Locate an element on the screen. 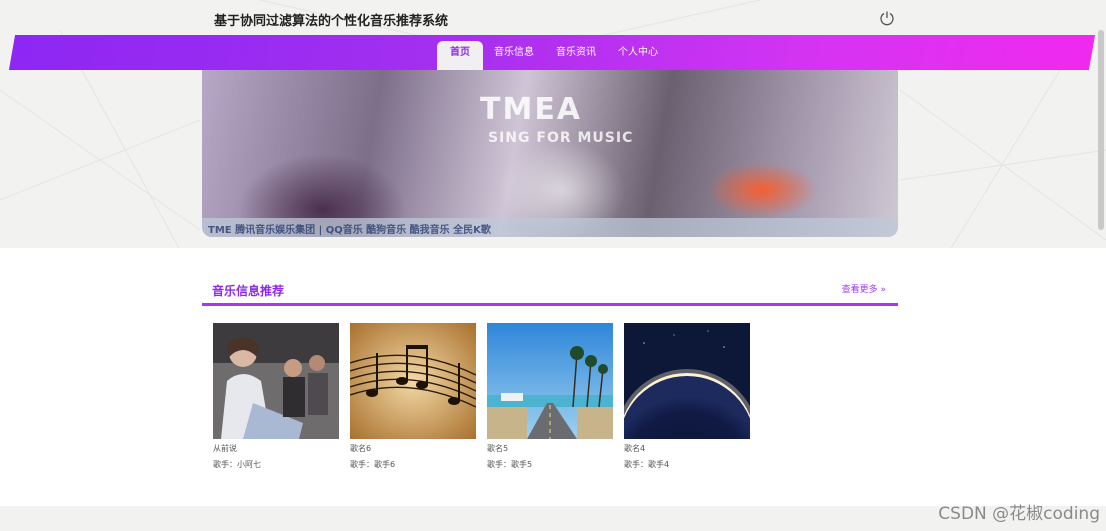 The height and width of the screenshot is (531, 1106). power-icon is located at coordinates (887, 18).